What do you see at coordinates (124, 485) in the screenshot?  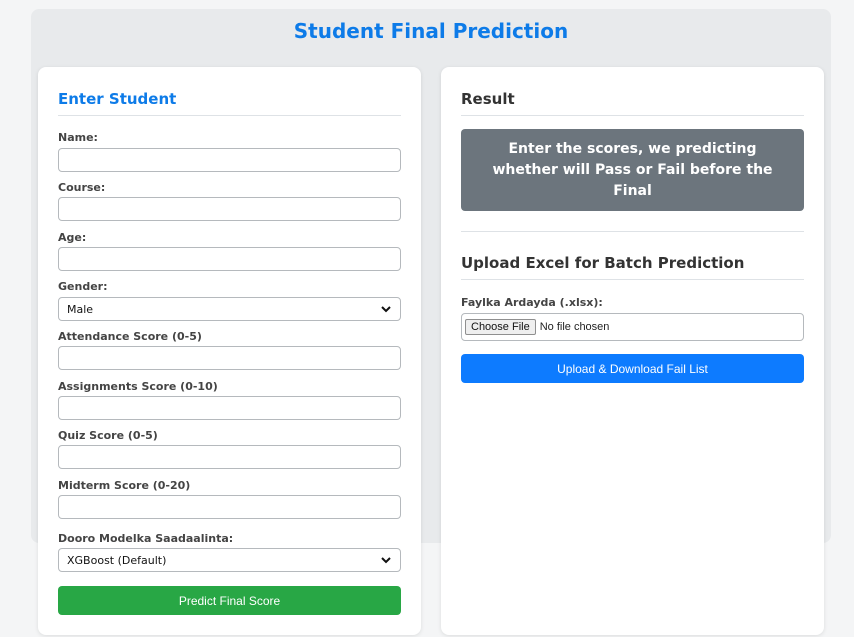 I see `midterm-label: Midterm Score (0-20)` at bounding box center [124, 485].